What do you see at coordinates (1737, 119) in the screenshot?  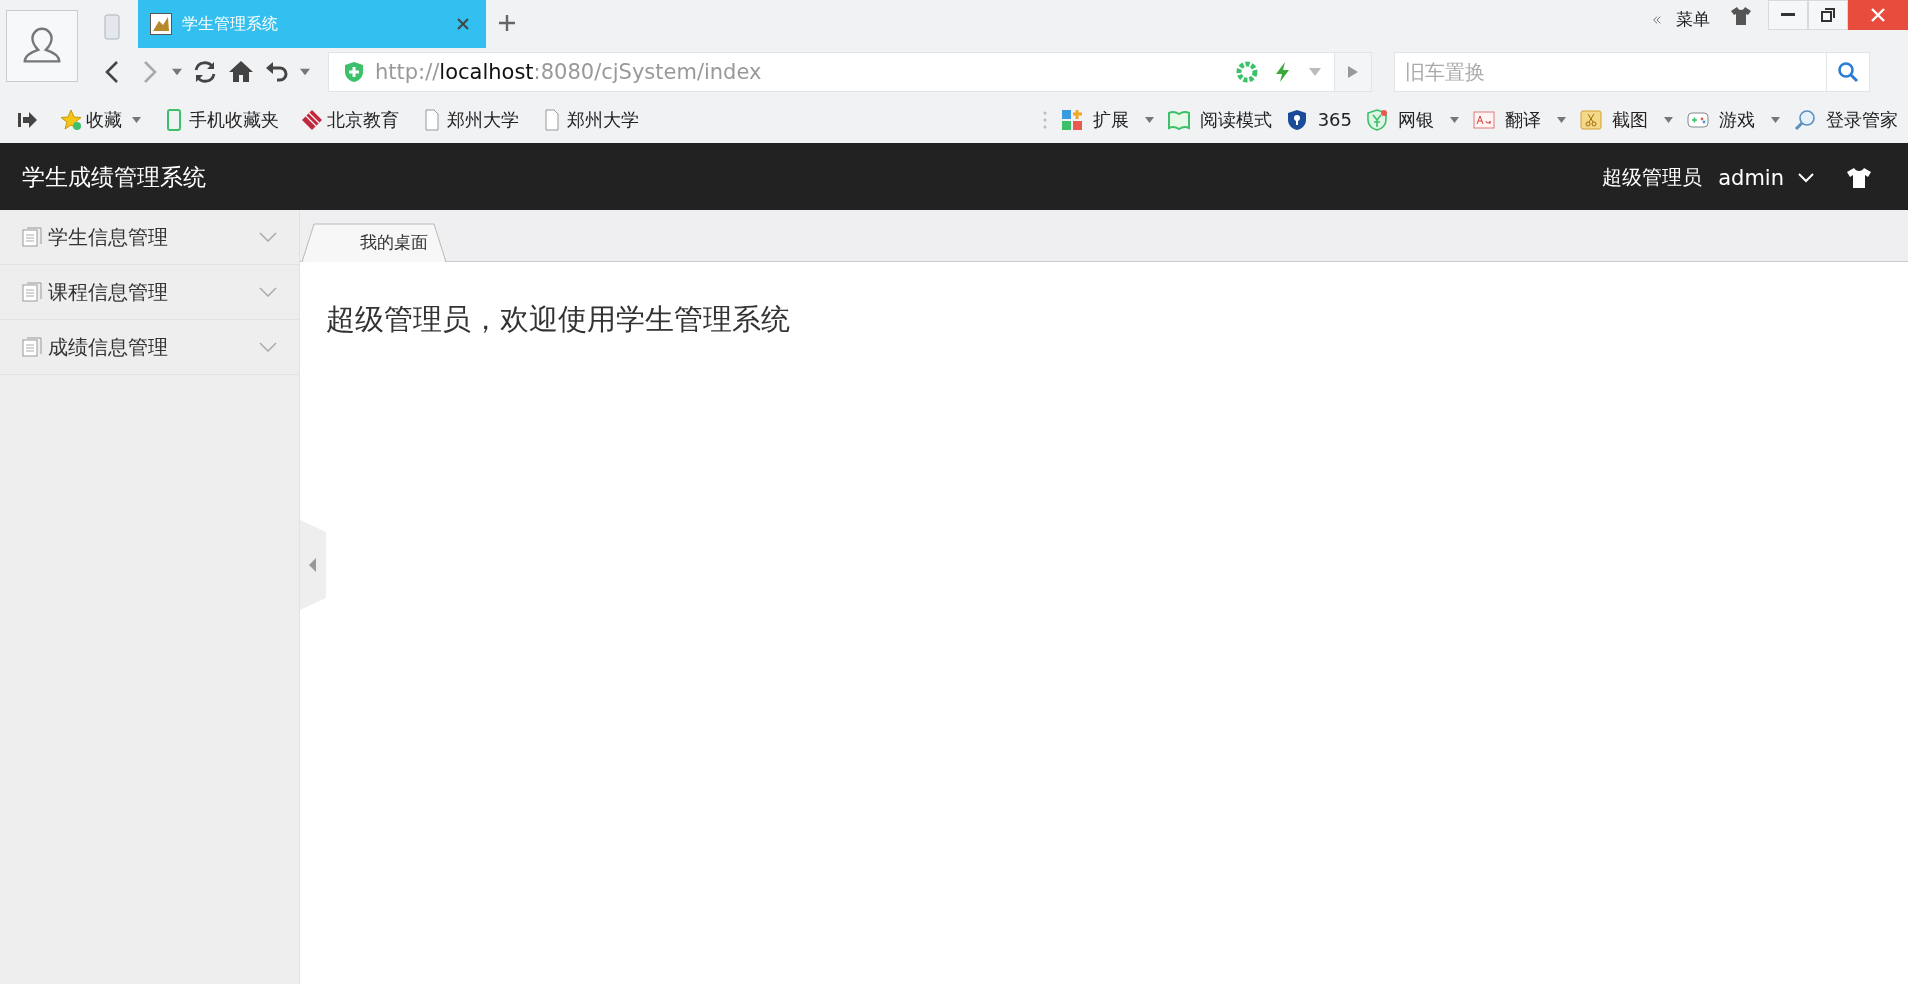 I see `bookmark-label: 游戏` at bounding box center [1737, 119].